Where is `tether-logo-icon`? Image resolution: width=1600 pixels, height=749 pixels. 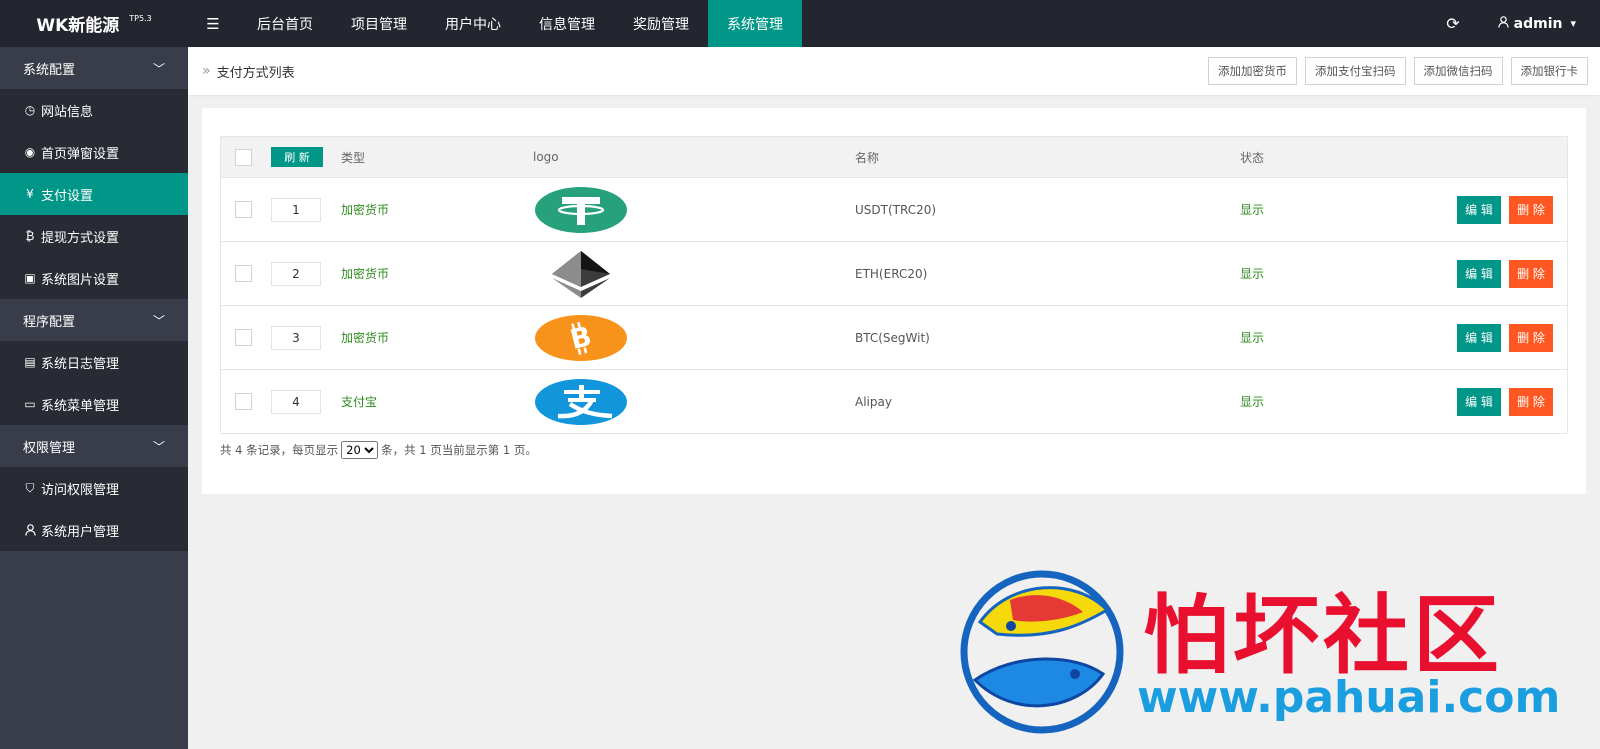 tether-logo-icon is located at coordinates (581, 210).